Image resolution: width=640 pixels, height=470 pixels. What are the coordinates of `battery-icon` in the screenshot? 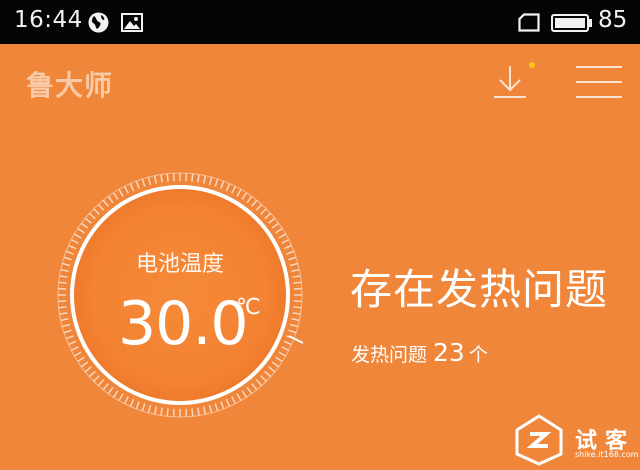 It's located at (571, 23).